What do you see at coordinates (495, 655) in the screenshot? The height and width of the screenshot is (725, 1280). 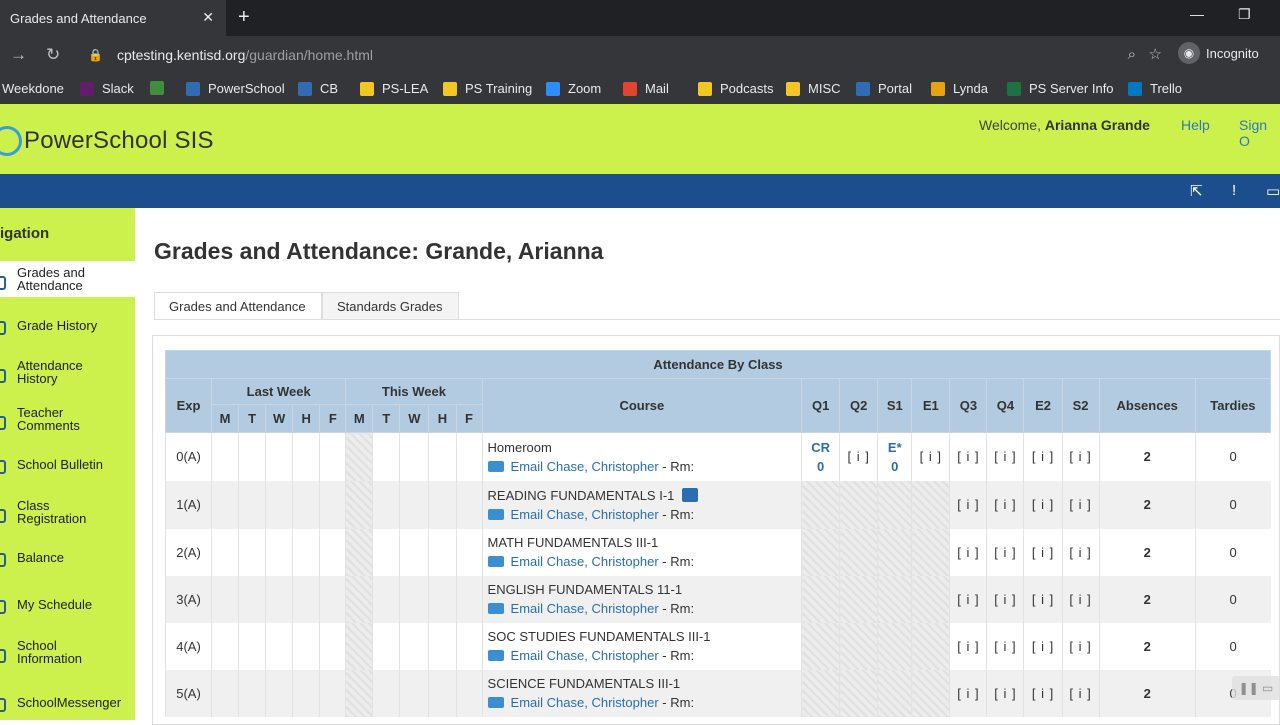 I see `mail-icon` at bounding box center [495, 655].